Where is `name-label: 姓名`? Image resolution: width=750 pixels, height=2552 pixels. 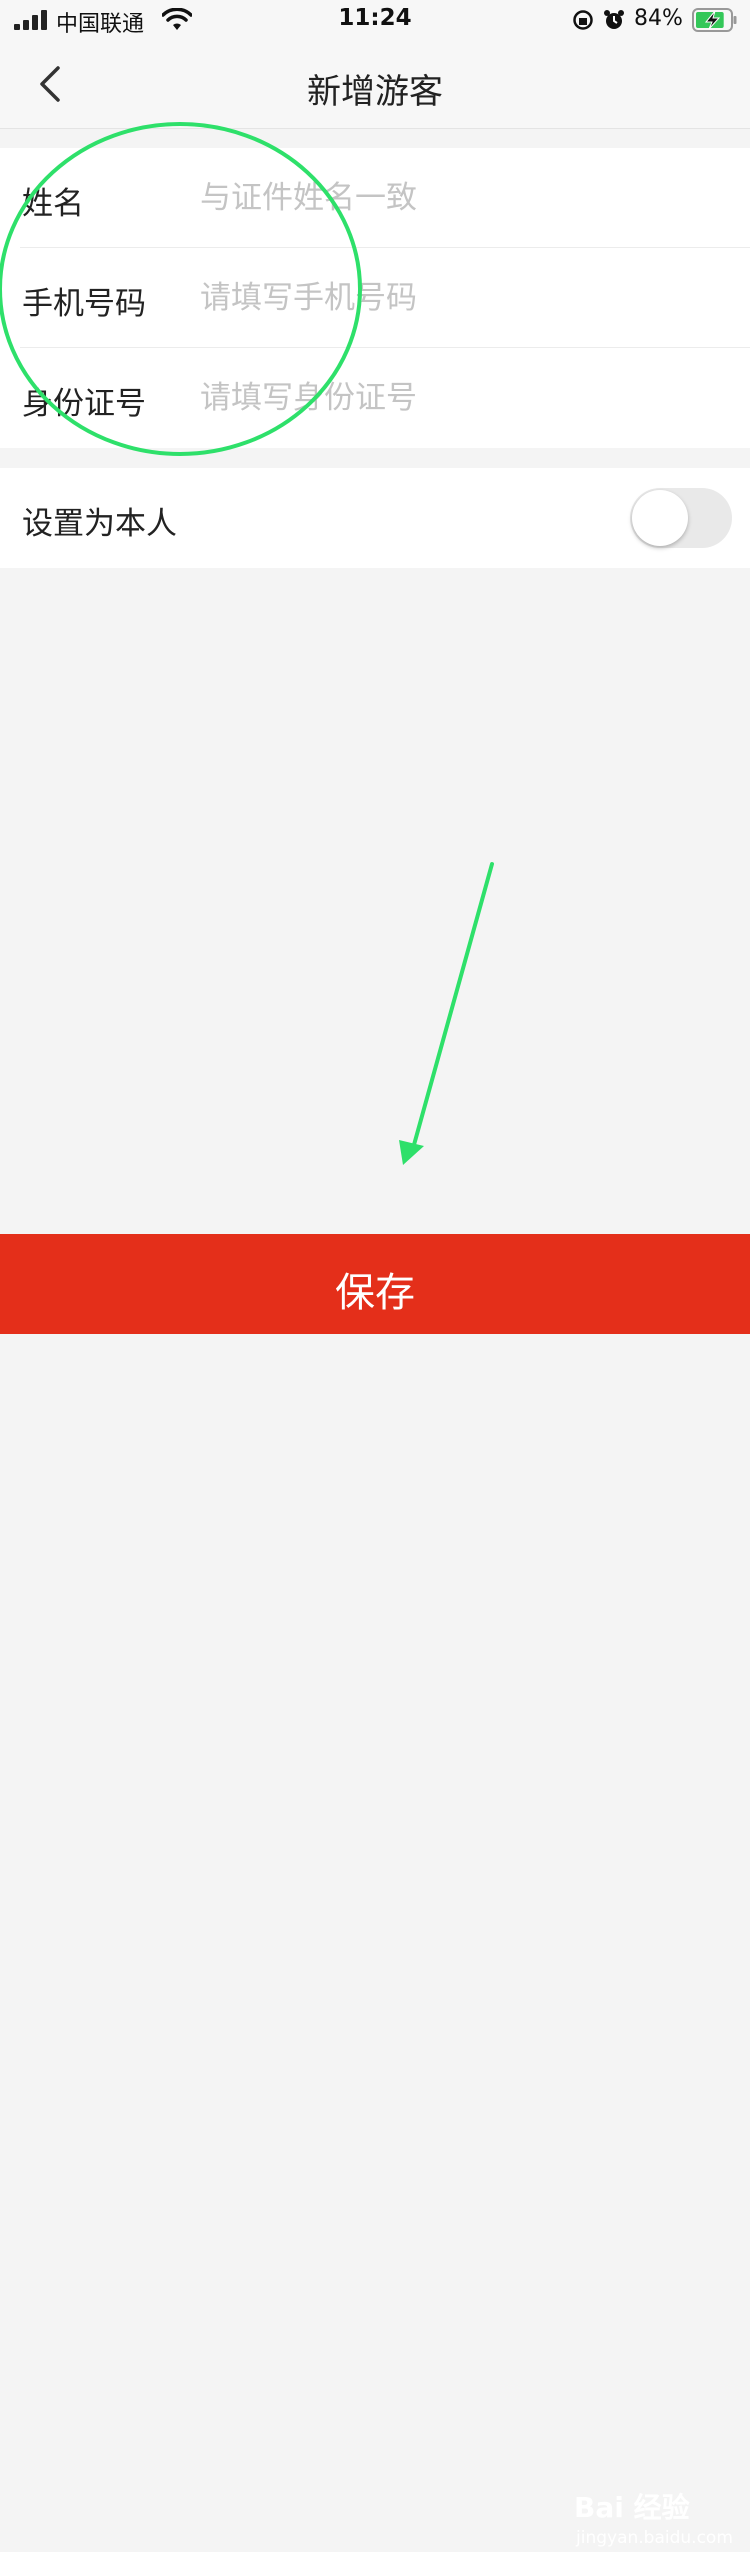
name-label: 姓名 is located at coordinates (53, 204).